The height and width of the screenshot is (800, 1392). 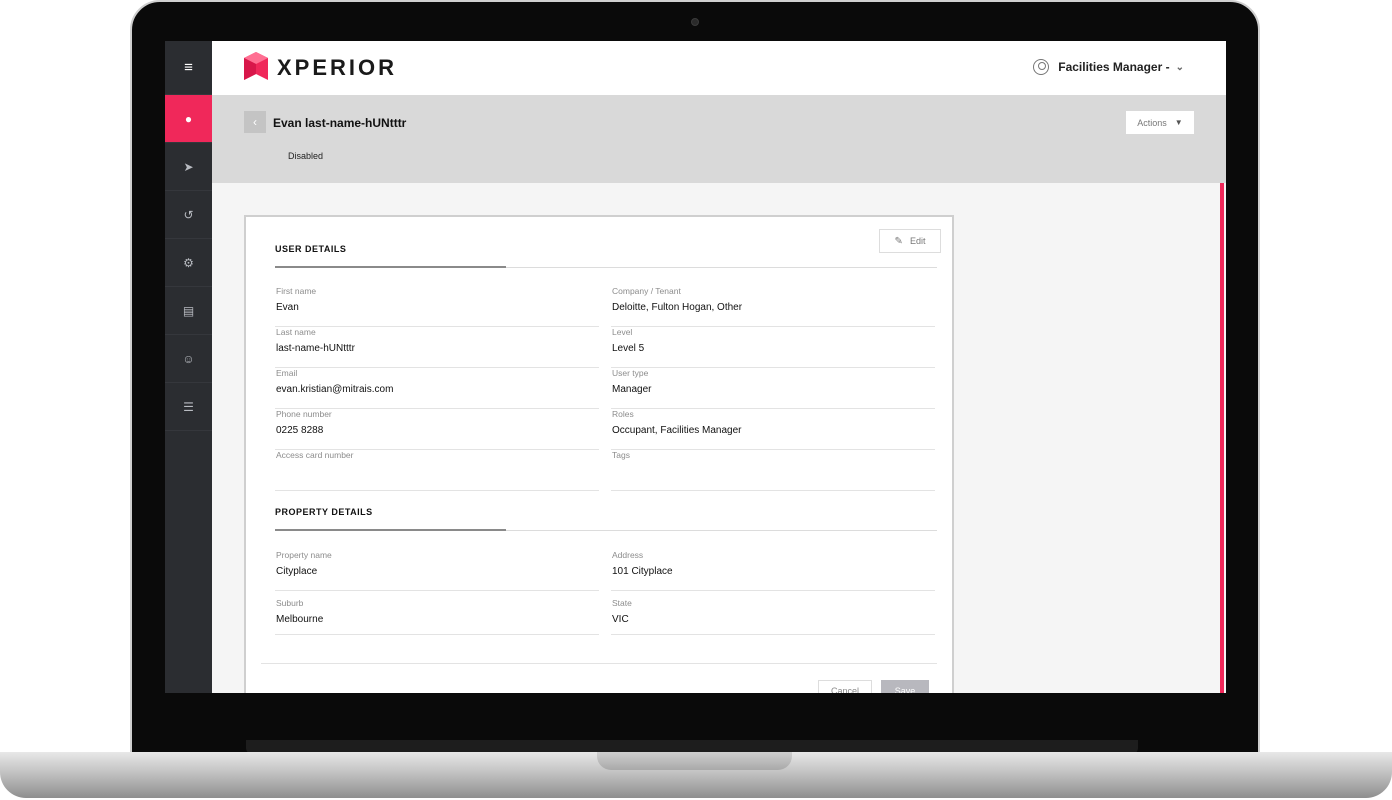 What do you see at coordinates (898, 241) in the screenshot?
I see `pencil-icon: ✎` at bounding box center [898, 241].